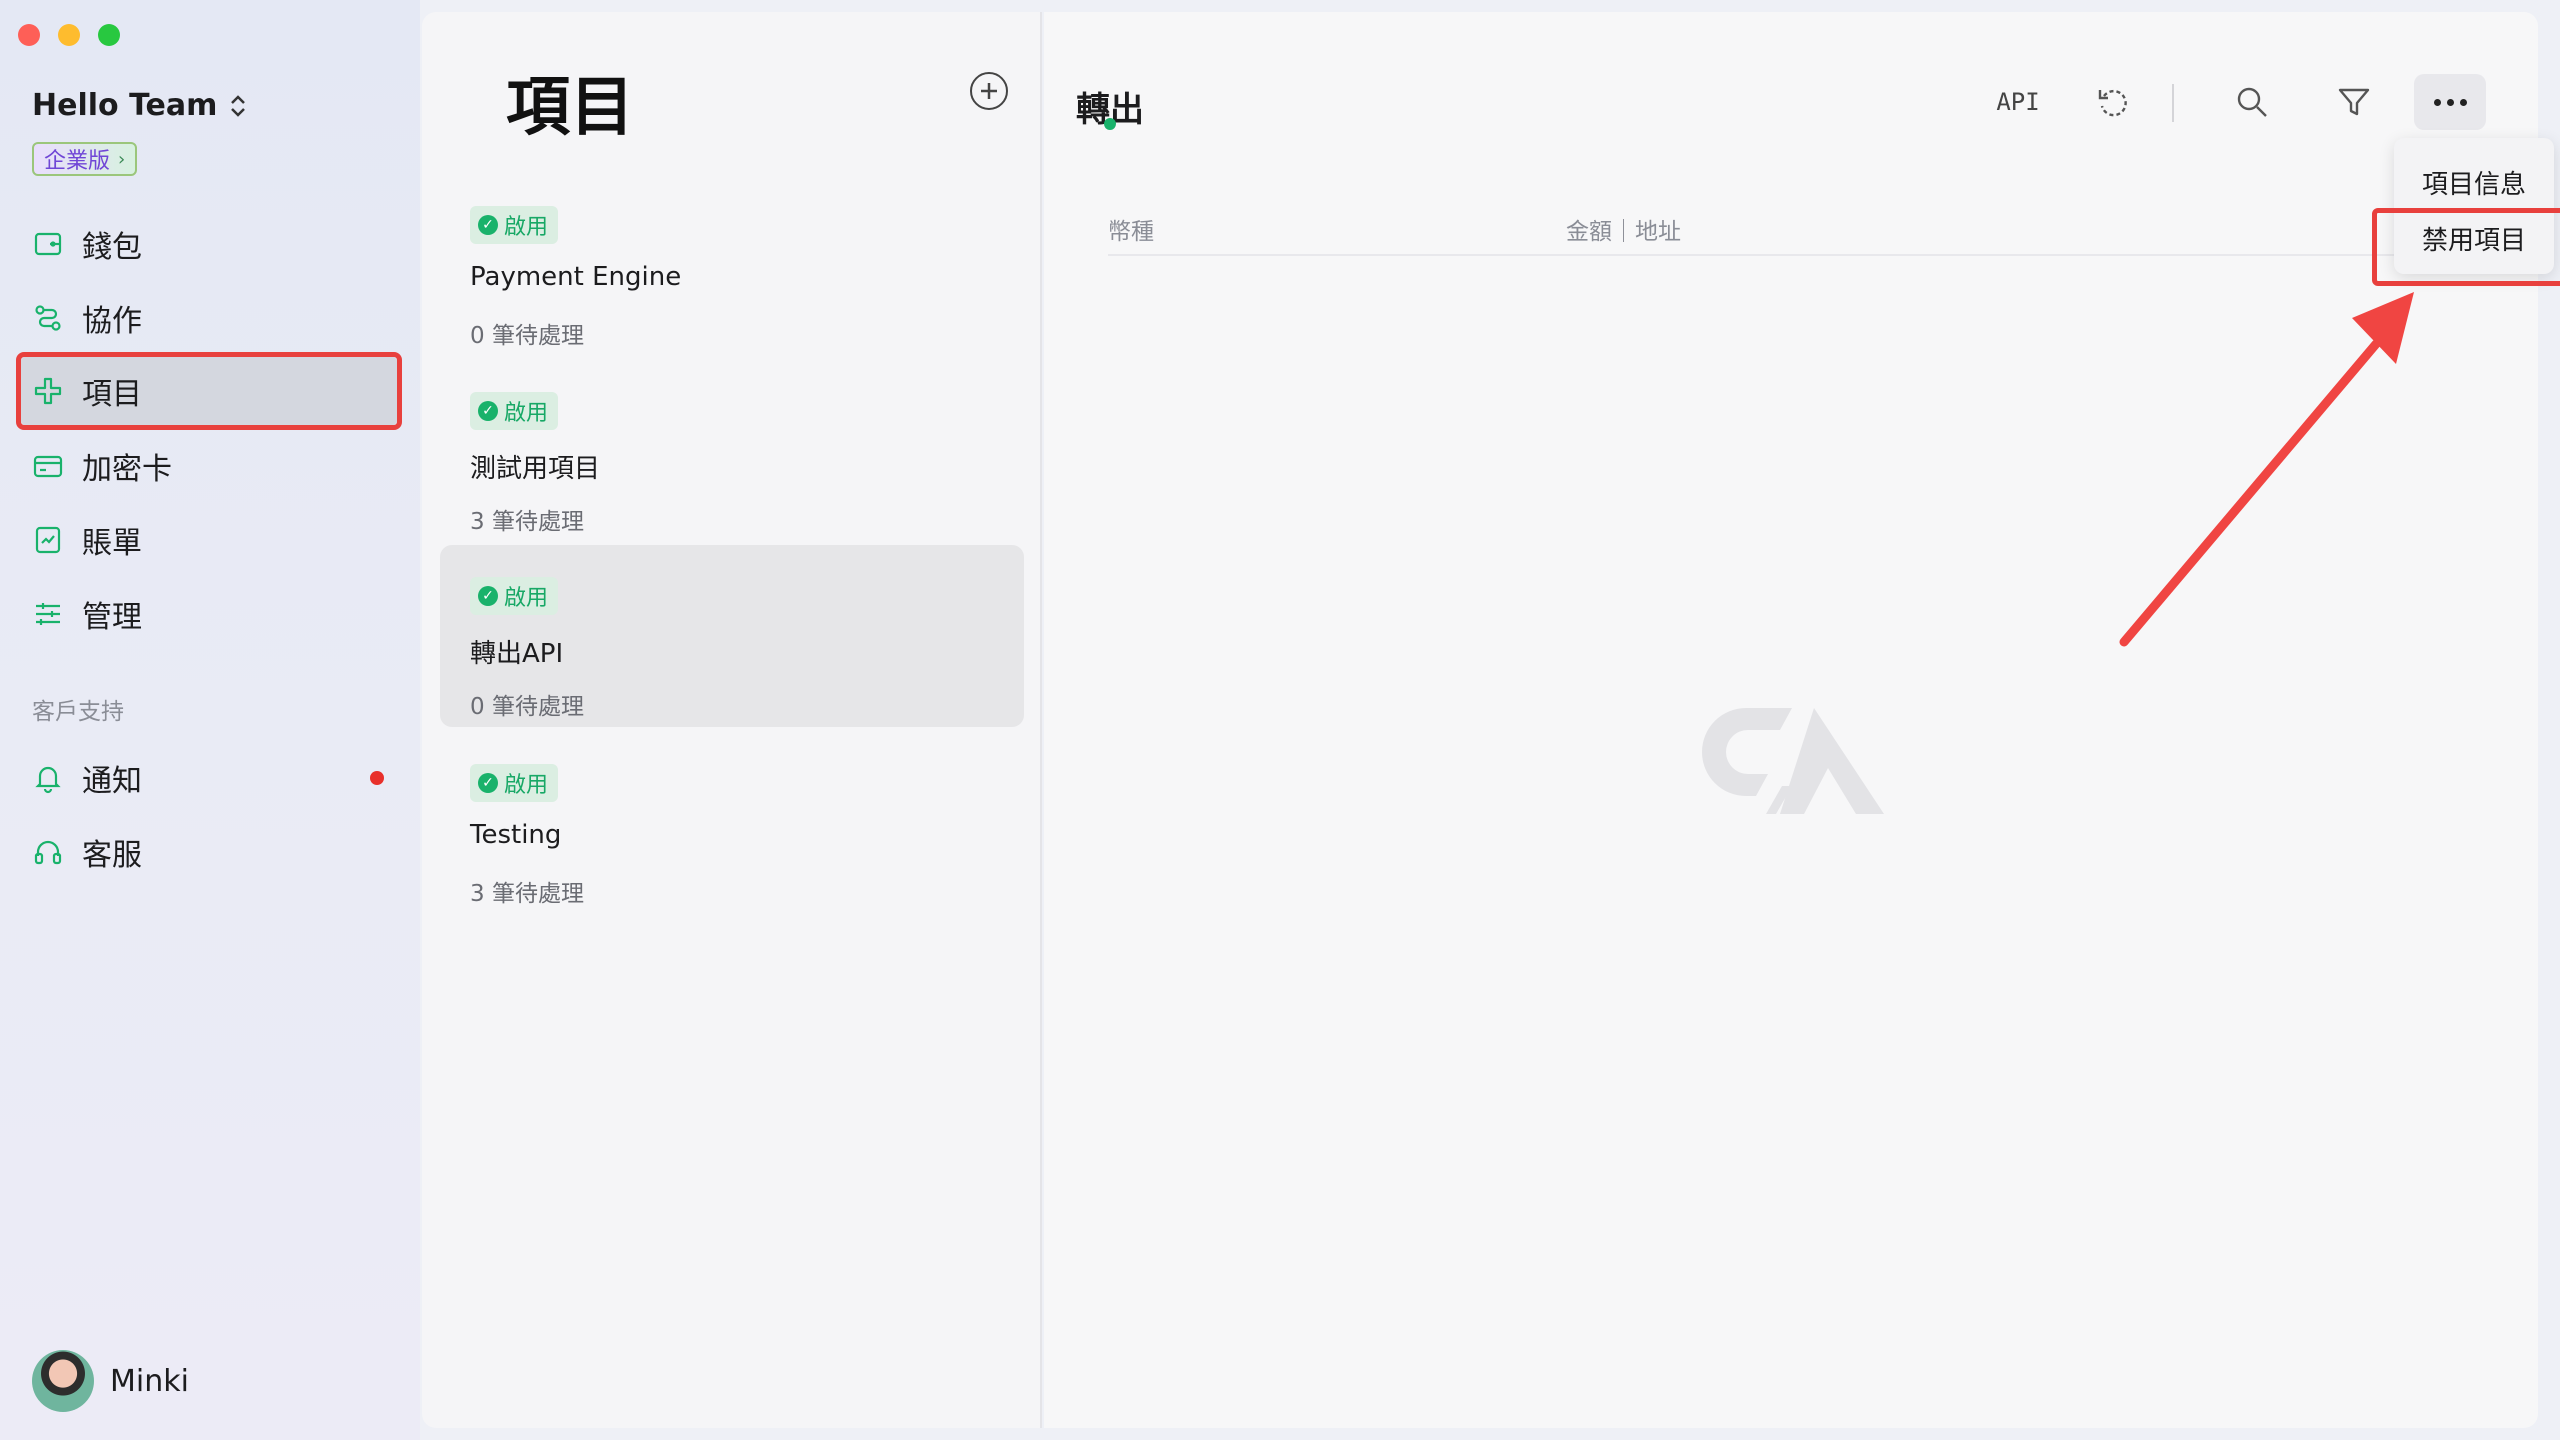 Image resolution: width=2560 pixels, height=1440 pixels. Describe the element at coordinates (576, 277) in the screenshot. I see `project-name: Payment Engine` at that location.